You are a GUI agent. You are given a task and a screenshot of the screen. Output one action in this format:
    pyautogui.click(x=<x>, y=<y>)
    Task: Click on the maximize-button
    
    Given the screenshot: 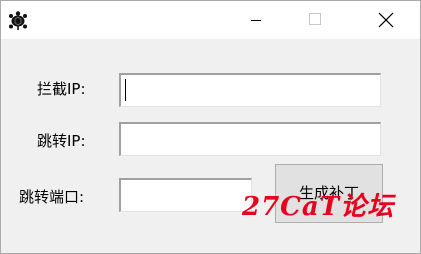 What is the action you would take?
    pyautogui.click(x=314, y=20)
    